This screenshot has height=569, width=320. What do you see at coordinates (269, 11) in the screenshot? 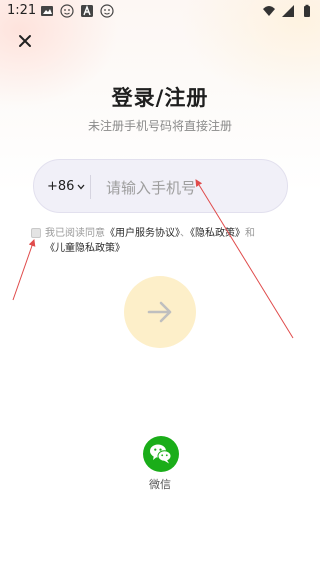
I see `wifi-icon` at bounding box center [269, 11].